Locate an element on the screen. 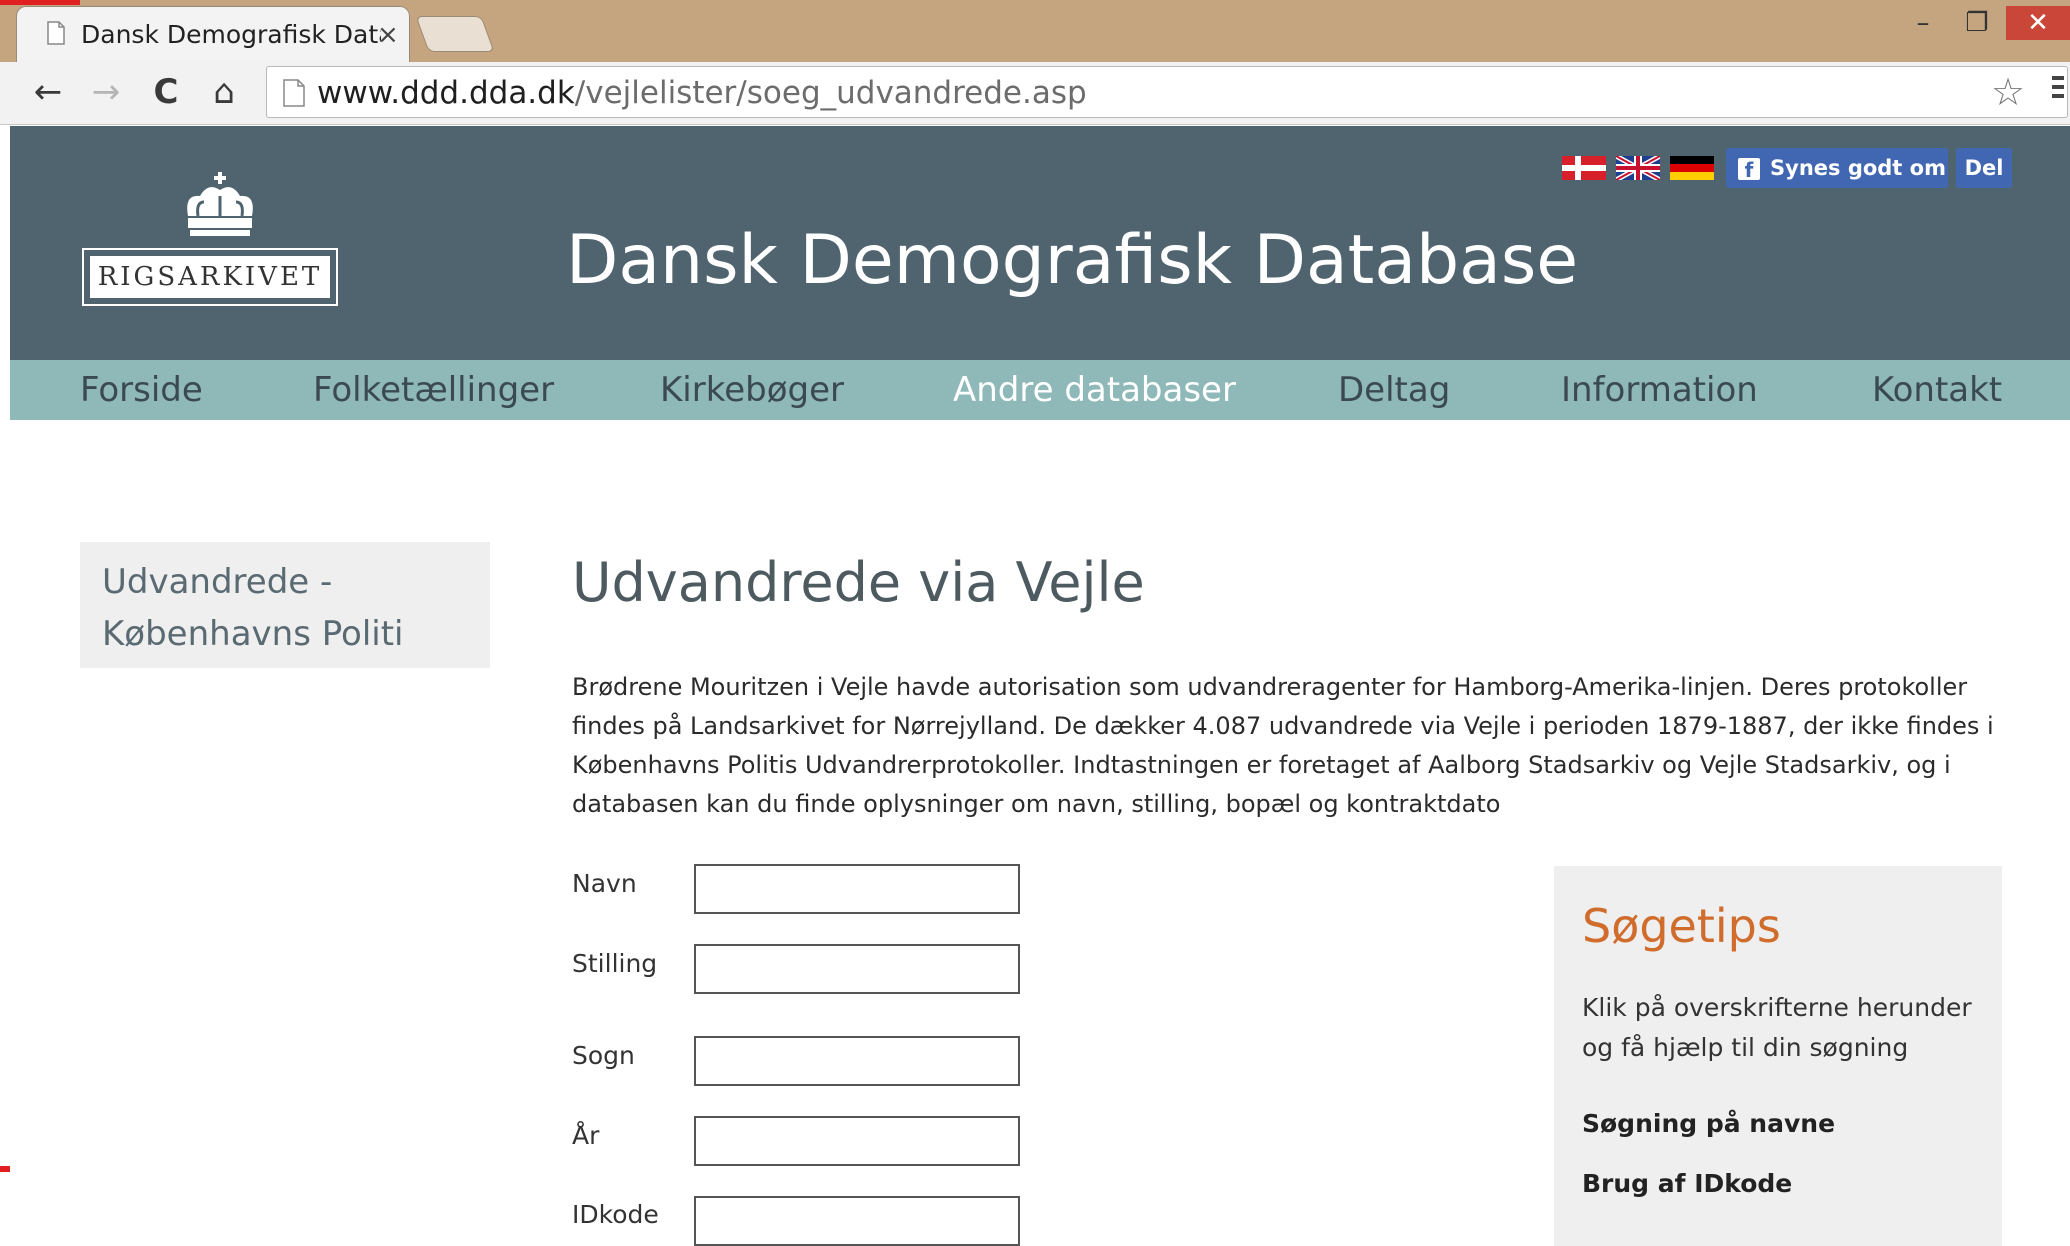 This screenshot has width=2070, height=1246. url-path: /vejlelister/soeg_udvandrede.asp is located at coordinates (830, 93).